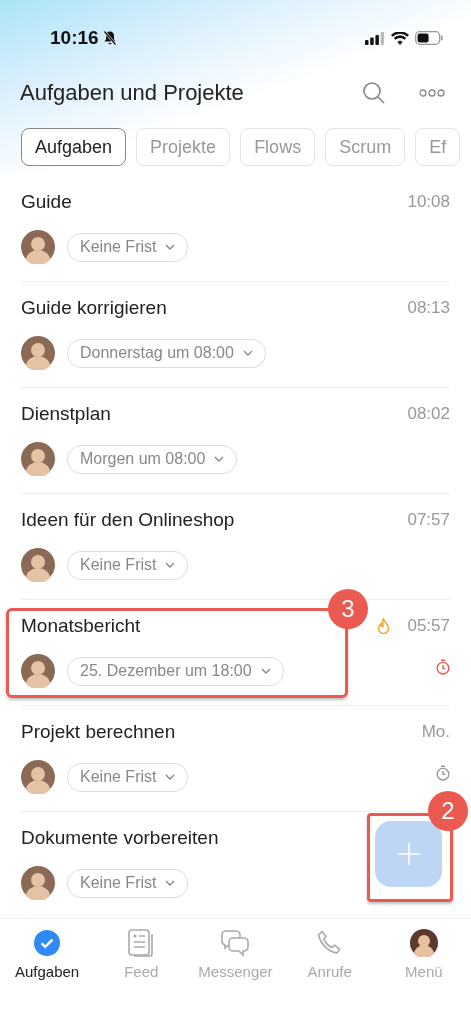 Image resolution: width=471 pixels, height=1024 pixels. I want to click on signal-icon, so click(375, 38).